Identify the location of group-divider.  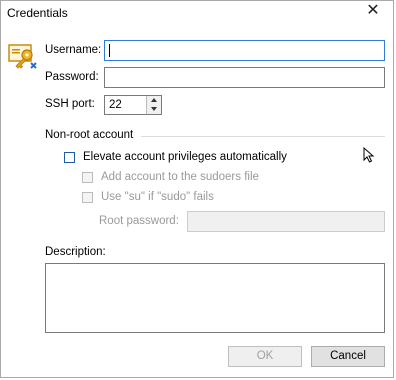
(263, 136).